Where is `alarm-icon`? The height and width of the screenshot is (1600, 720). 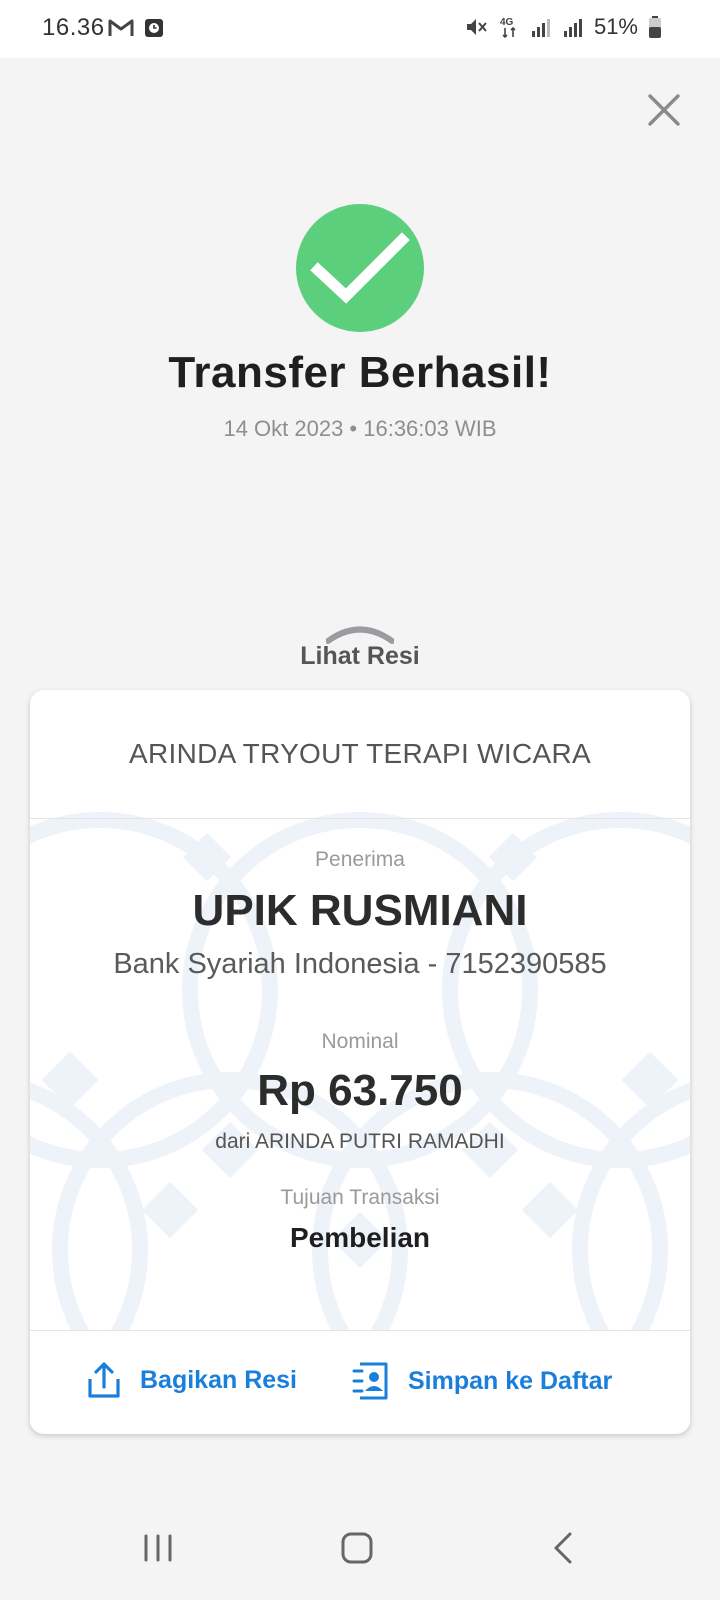 alarm-icon is located at coordinates (154, 28).